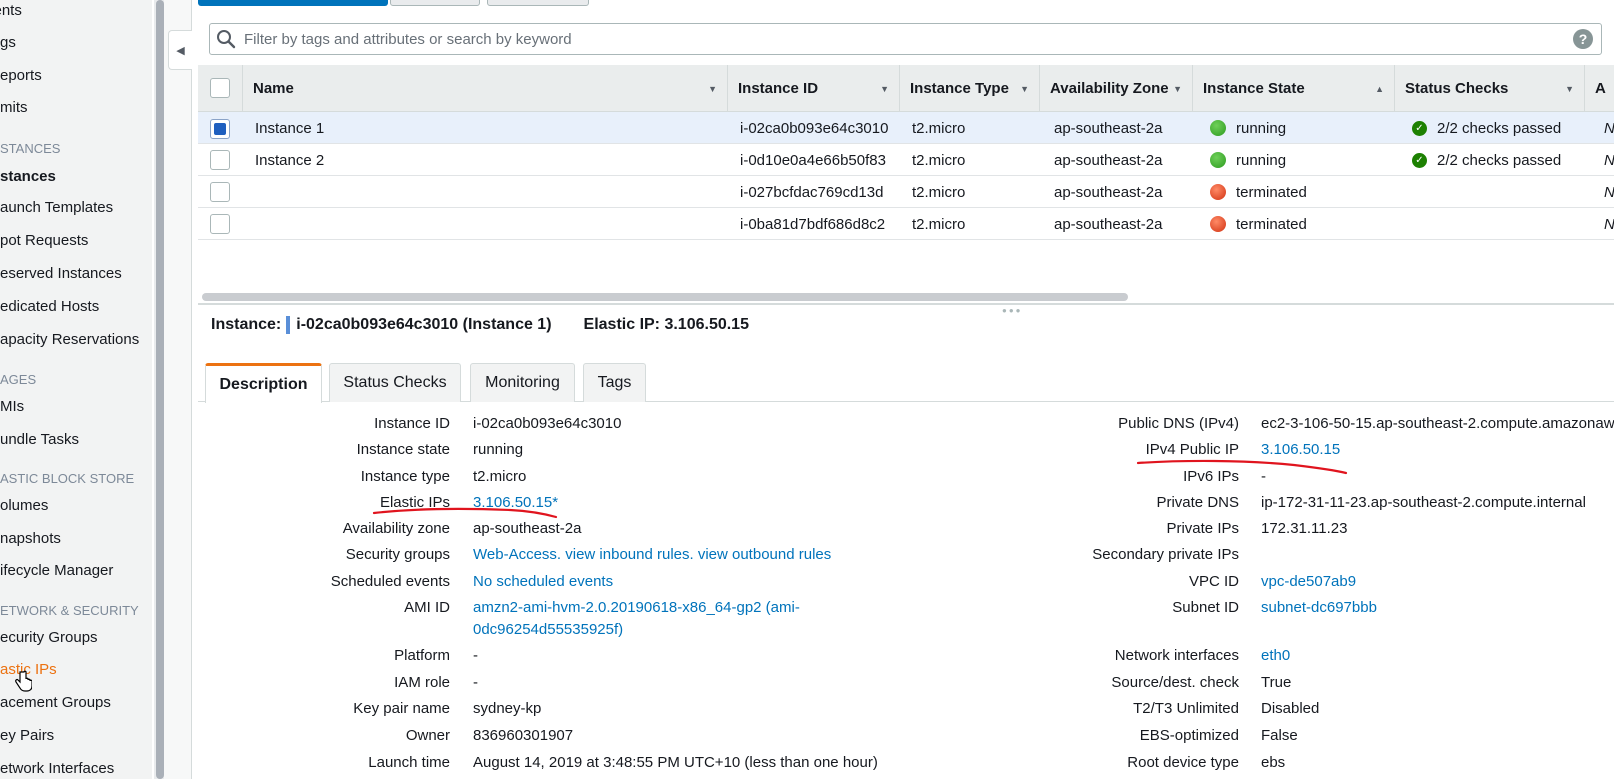 The width and height of the screenshot is (1614, 779). I want to click on column-header-status-checks: Status Checks ▼, so click(1490, 88).